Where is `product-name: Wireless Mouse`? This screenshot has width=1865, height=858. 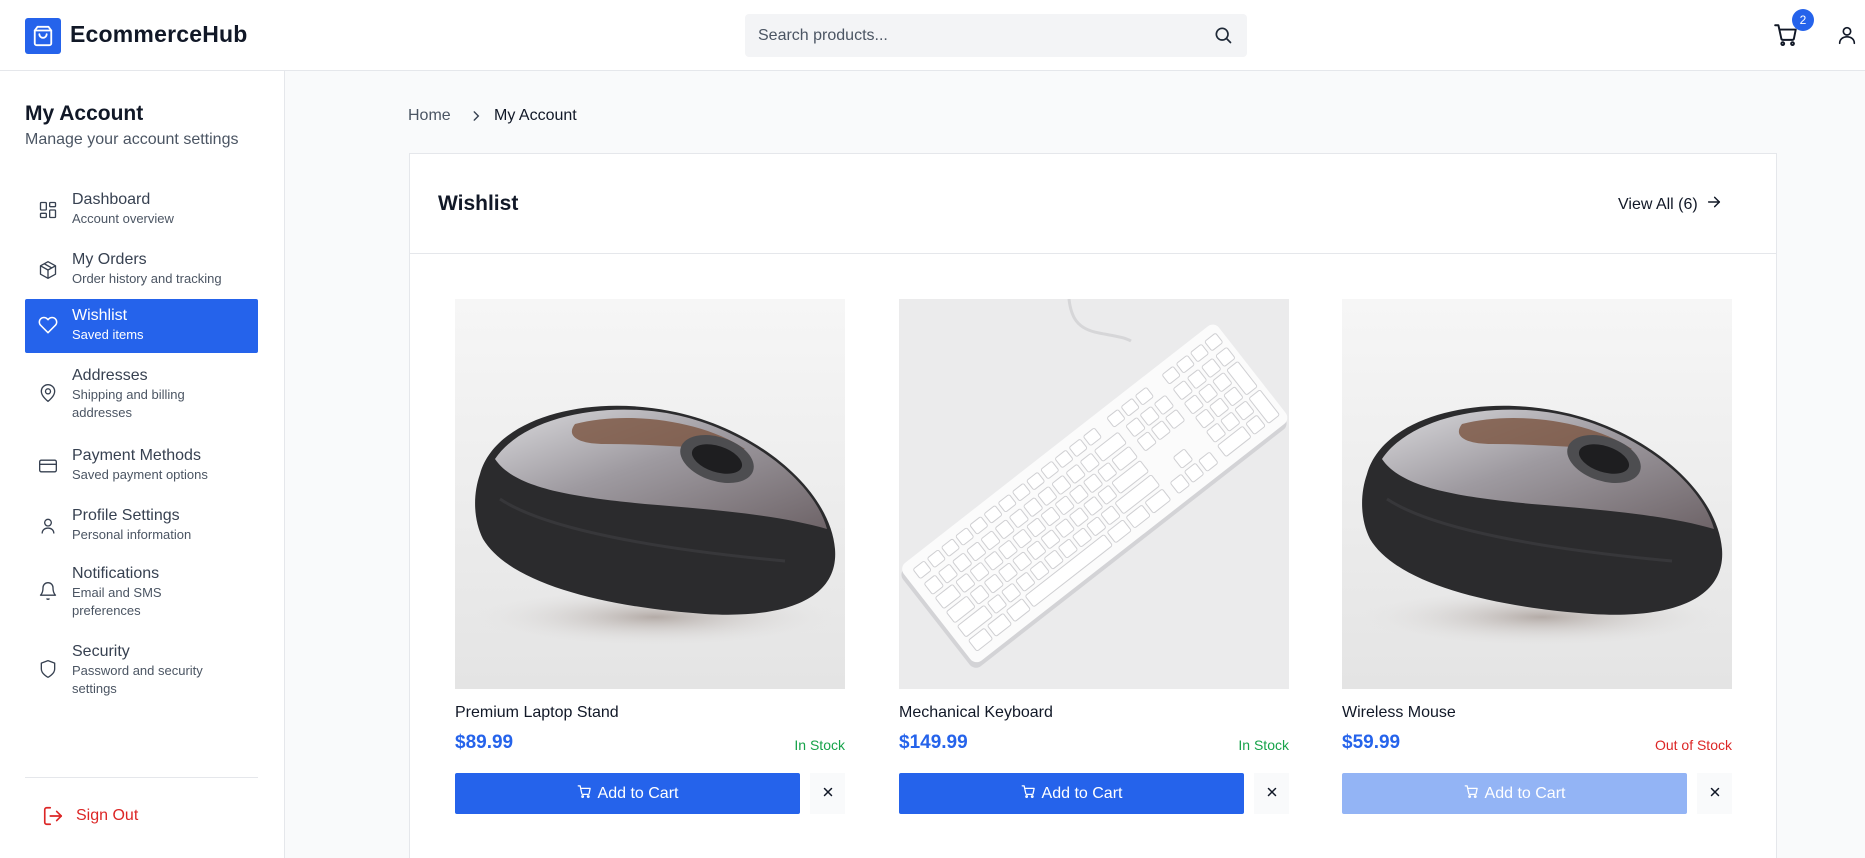 product-name: Wireless Mouse is located at coordinates (1399, 713).